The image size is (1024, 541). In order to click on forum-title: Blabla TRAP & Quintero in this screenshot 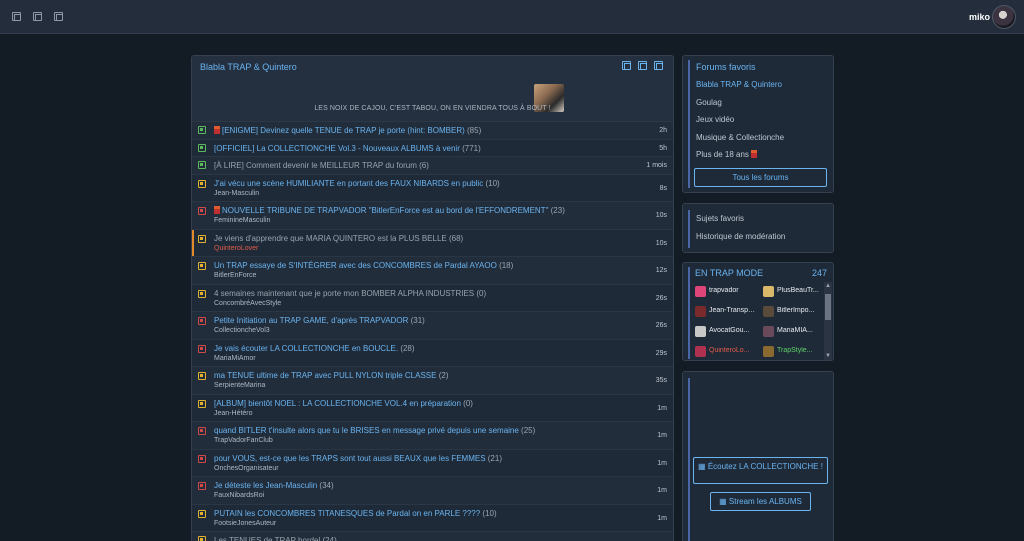, I will do `click(248, 67)`.